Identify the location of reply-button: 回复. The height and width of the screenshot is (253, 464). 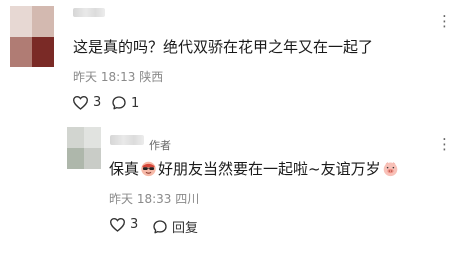
(175, 226).